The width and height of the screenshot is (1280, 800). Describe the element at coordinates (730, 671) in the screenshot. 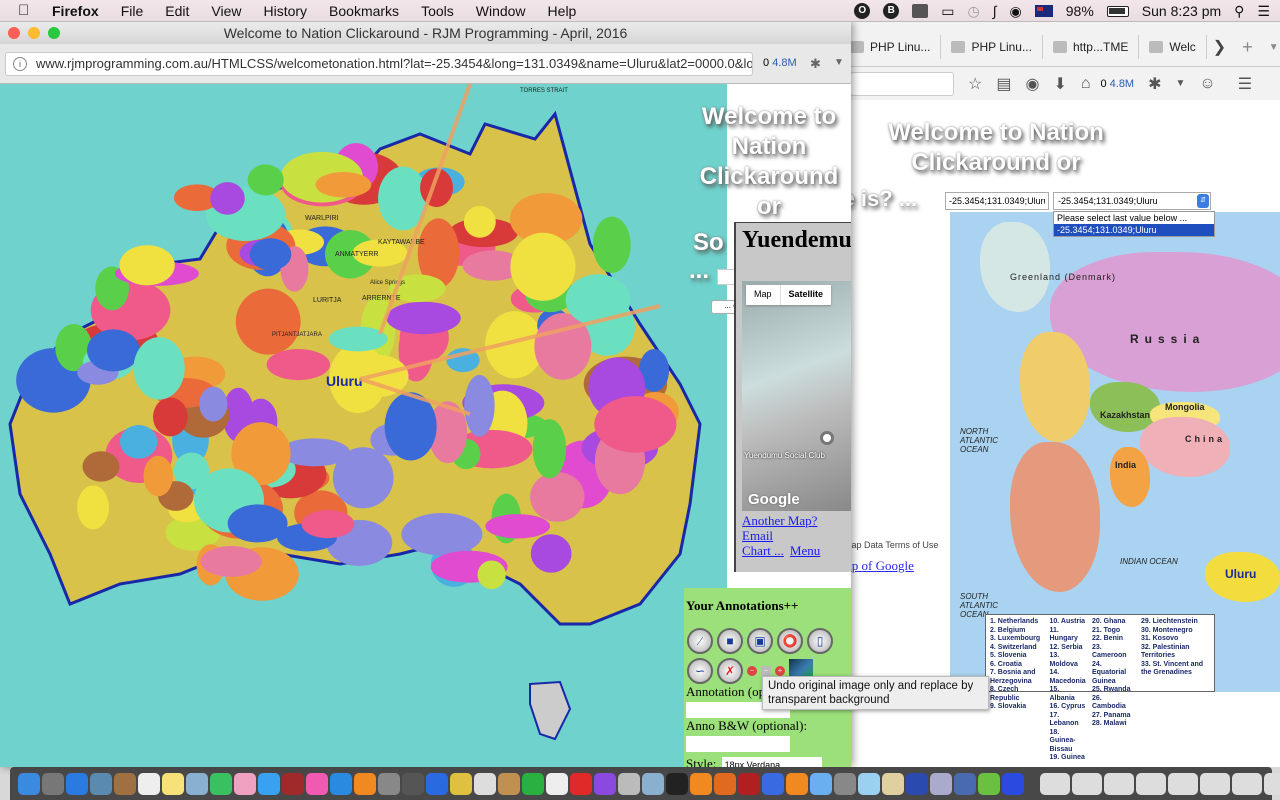

I see `undo-image-tool-button: ✗` at that location.